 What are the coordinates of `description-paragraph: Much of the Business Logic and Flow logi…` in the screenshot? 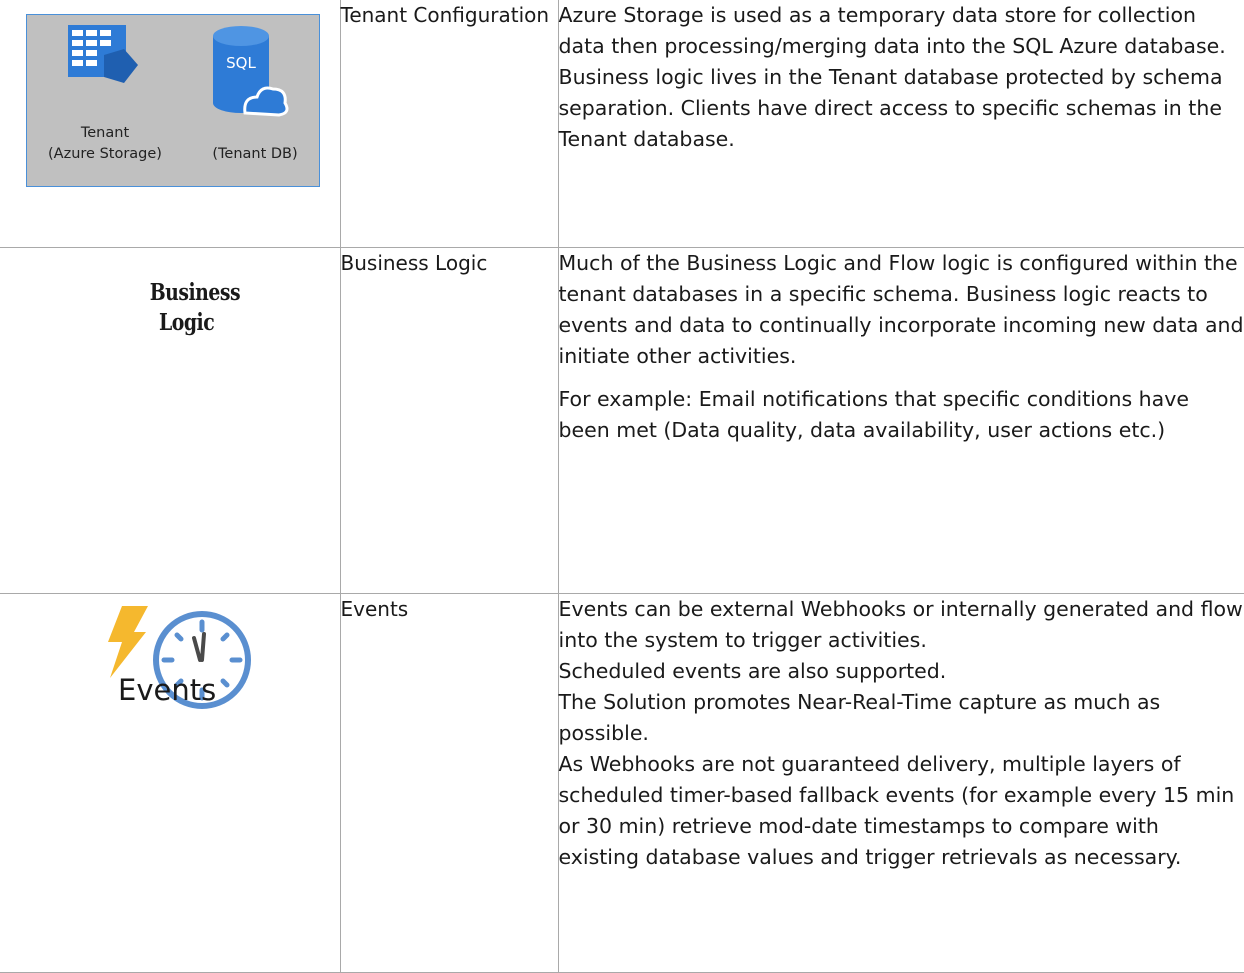 It's located at (901, 310).